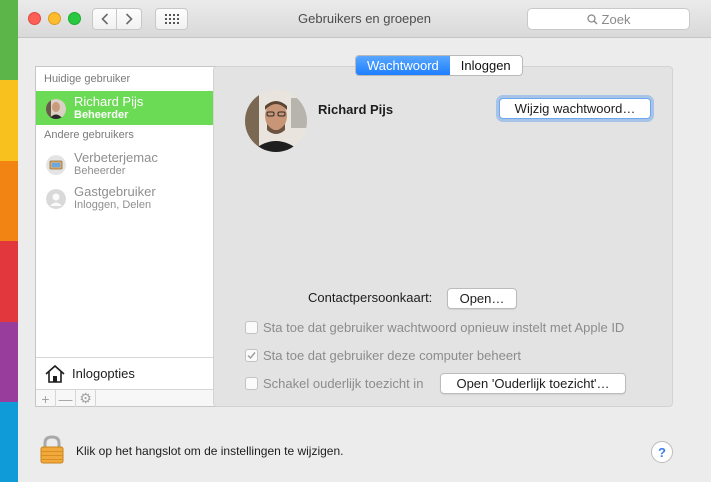  Describe the element at coordinates (9, 201) in the screenshot. I see `strip-orange` at that location.